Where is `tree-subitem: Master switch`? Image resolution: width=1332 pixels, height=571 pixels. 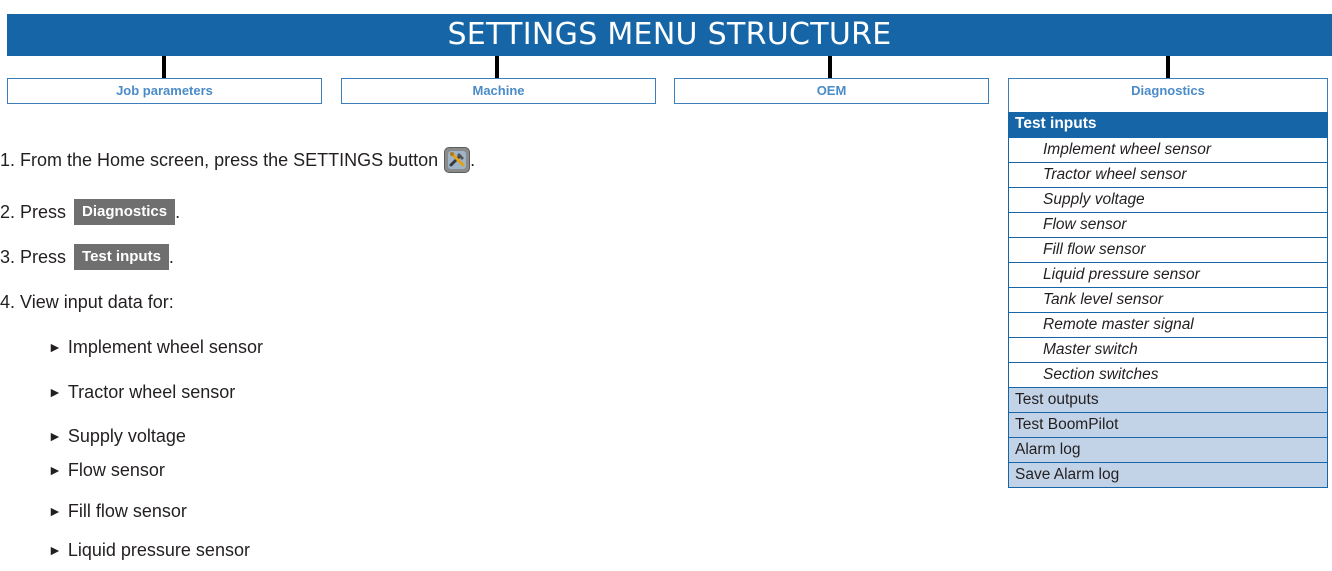
tree-subitem: Master switch is located at coordinates (1168, 349).